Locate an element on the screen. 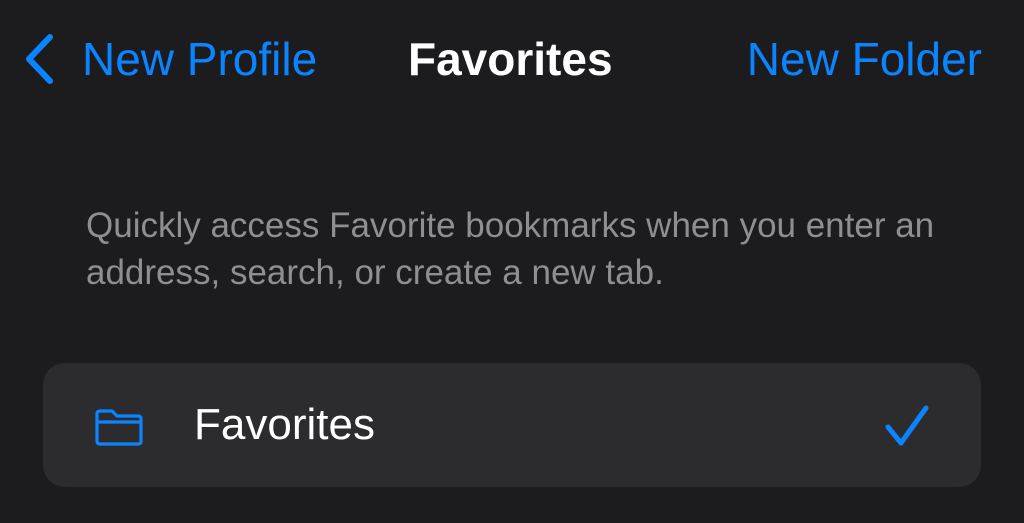 The width and height of the screenshot is (1024, 523). back-button-label: New Profile is located at coordinates (200, 59).